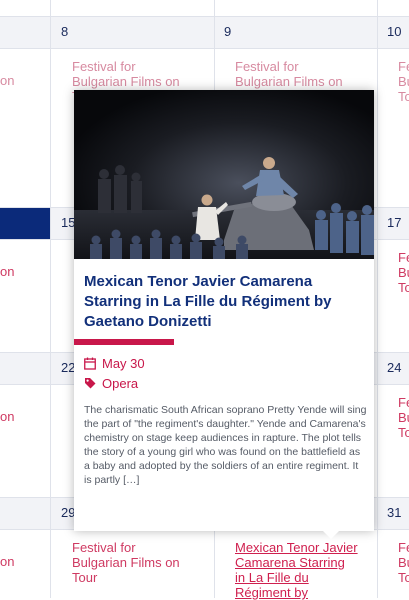 The image size is (409, 600). What do you see at coordinates (394, 31) in the screenshot?
I see `day-number: 10` at bounding box center [394, 31].